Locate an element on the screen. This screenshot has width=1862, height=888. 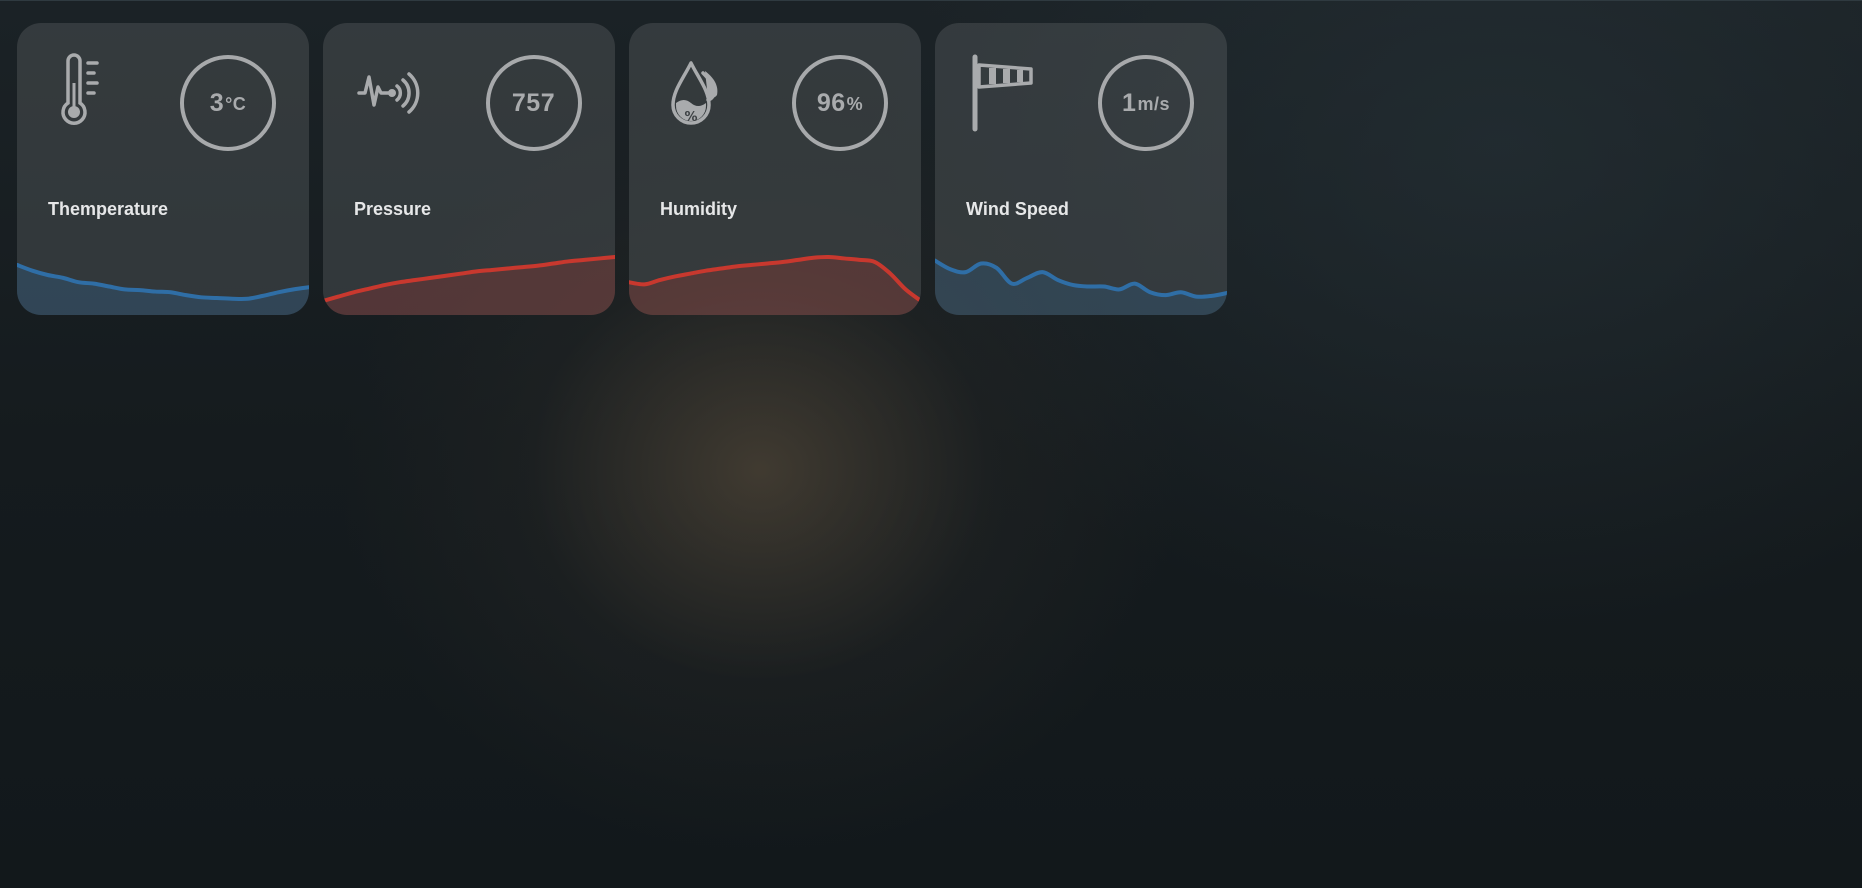
temperature-value: 3 is located at coordinates (217, 102).